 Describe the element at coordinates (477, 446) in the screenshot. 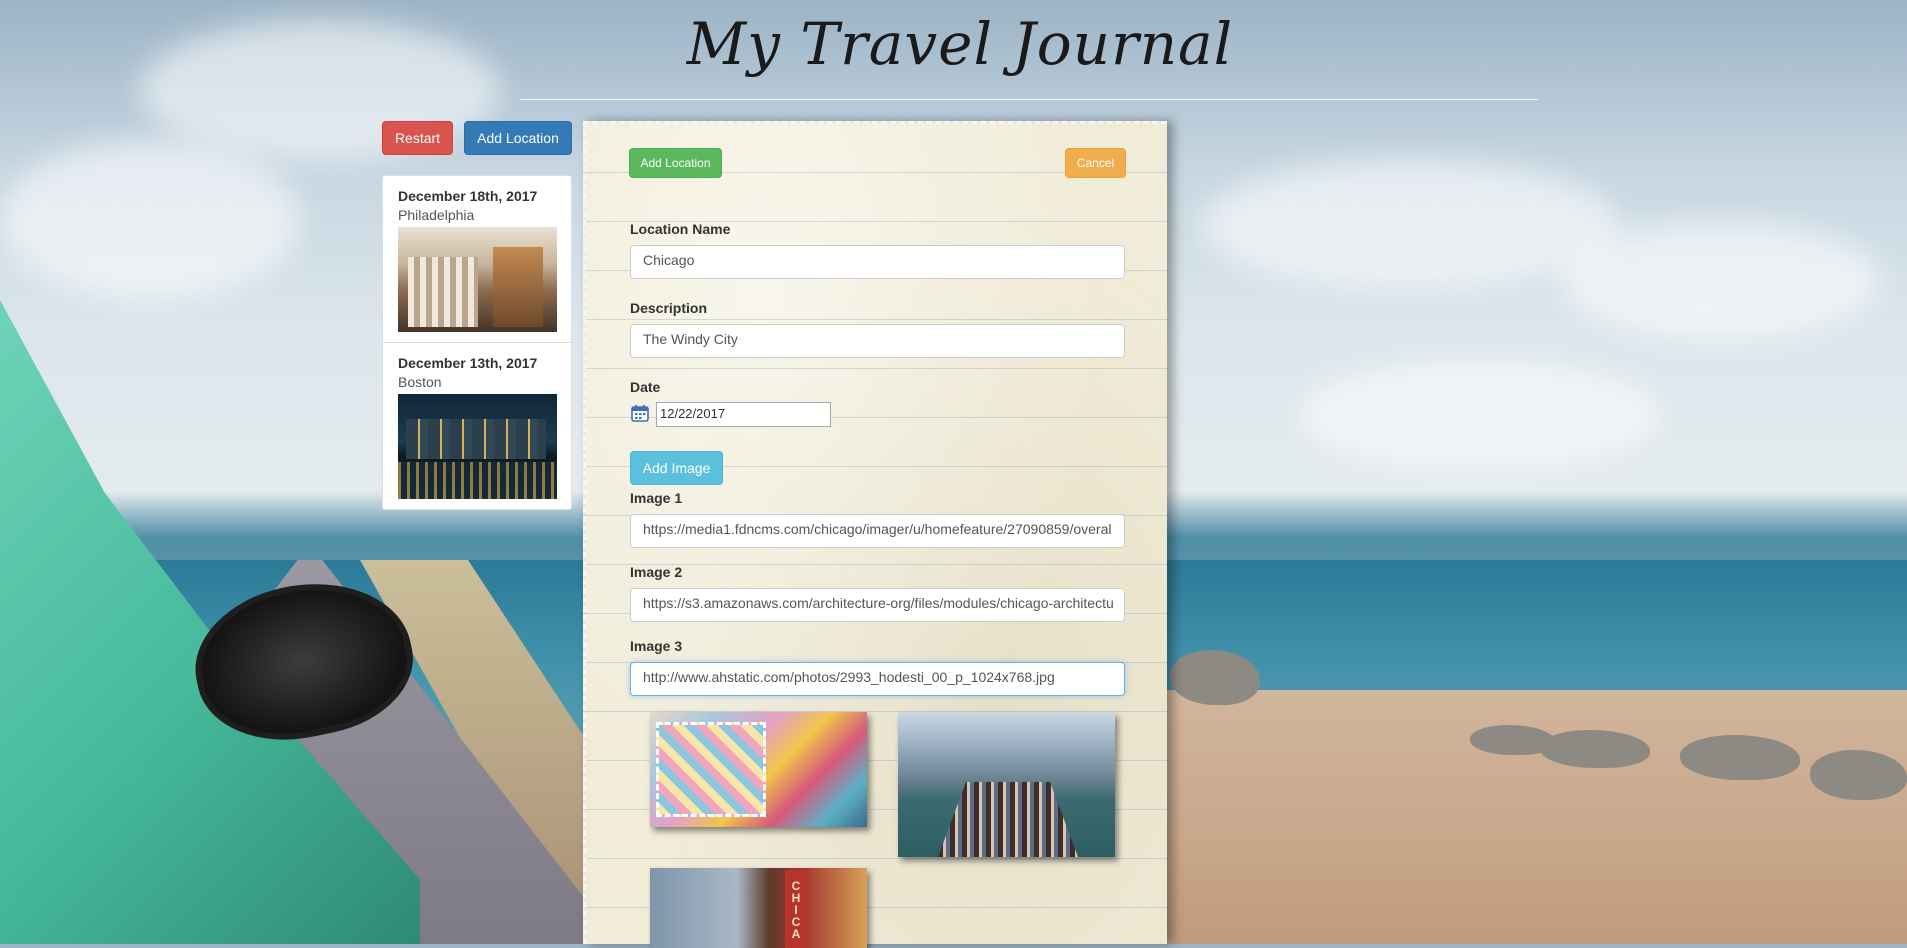

I see `location-thumbnail-boston` at that location.